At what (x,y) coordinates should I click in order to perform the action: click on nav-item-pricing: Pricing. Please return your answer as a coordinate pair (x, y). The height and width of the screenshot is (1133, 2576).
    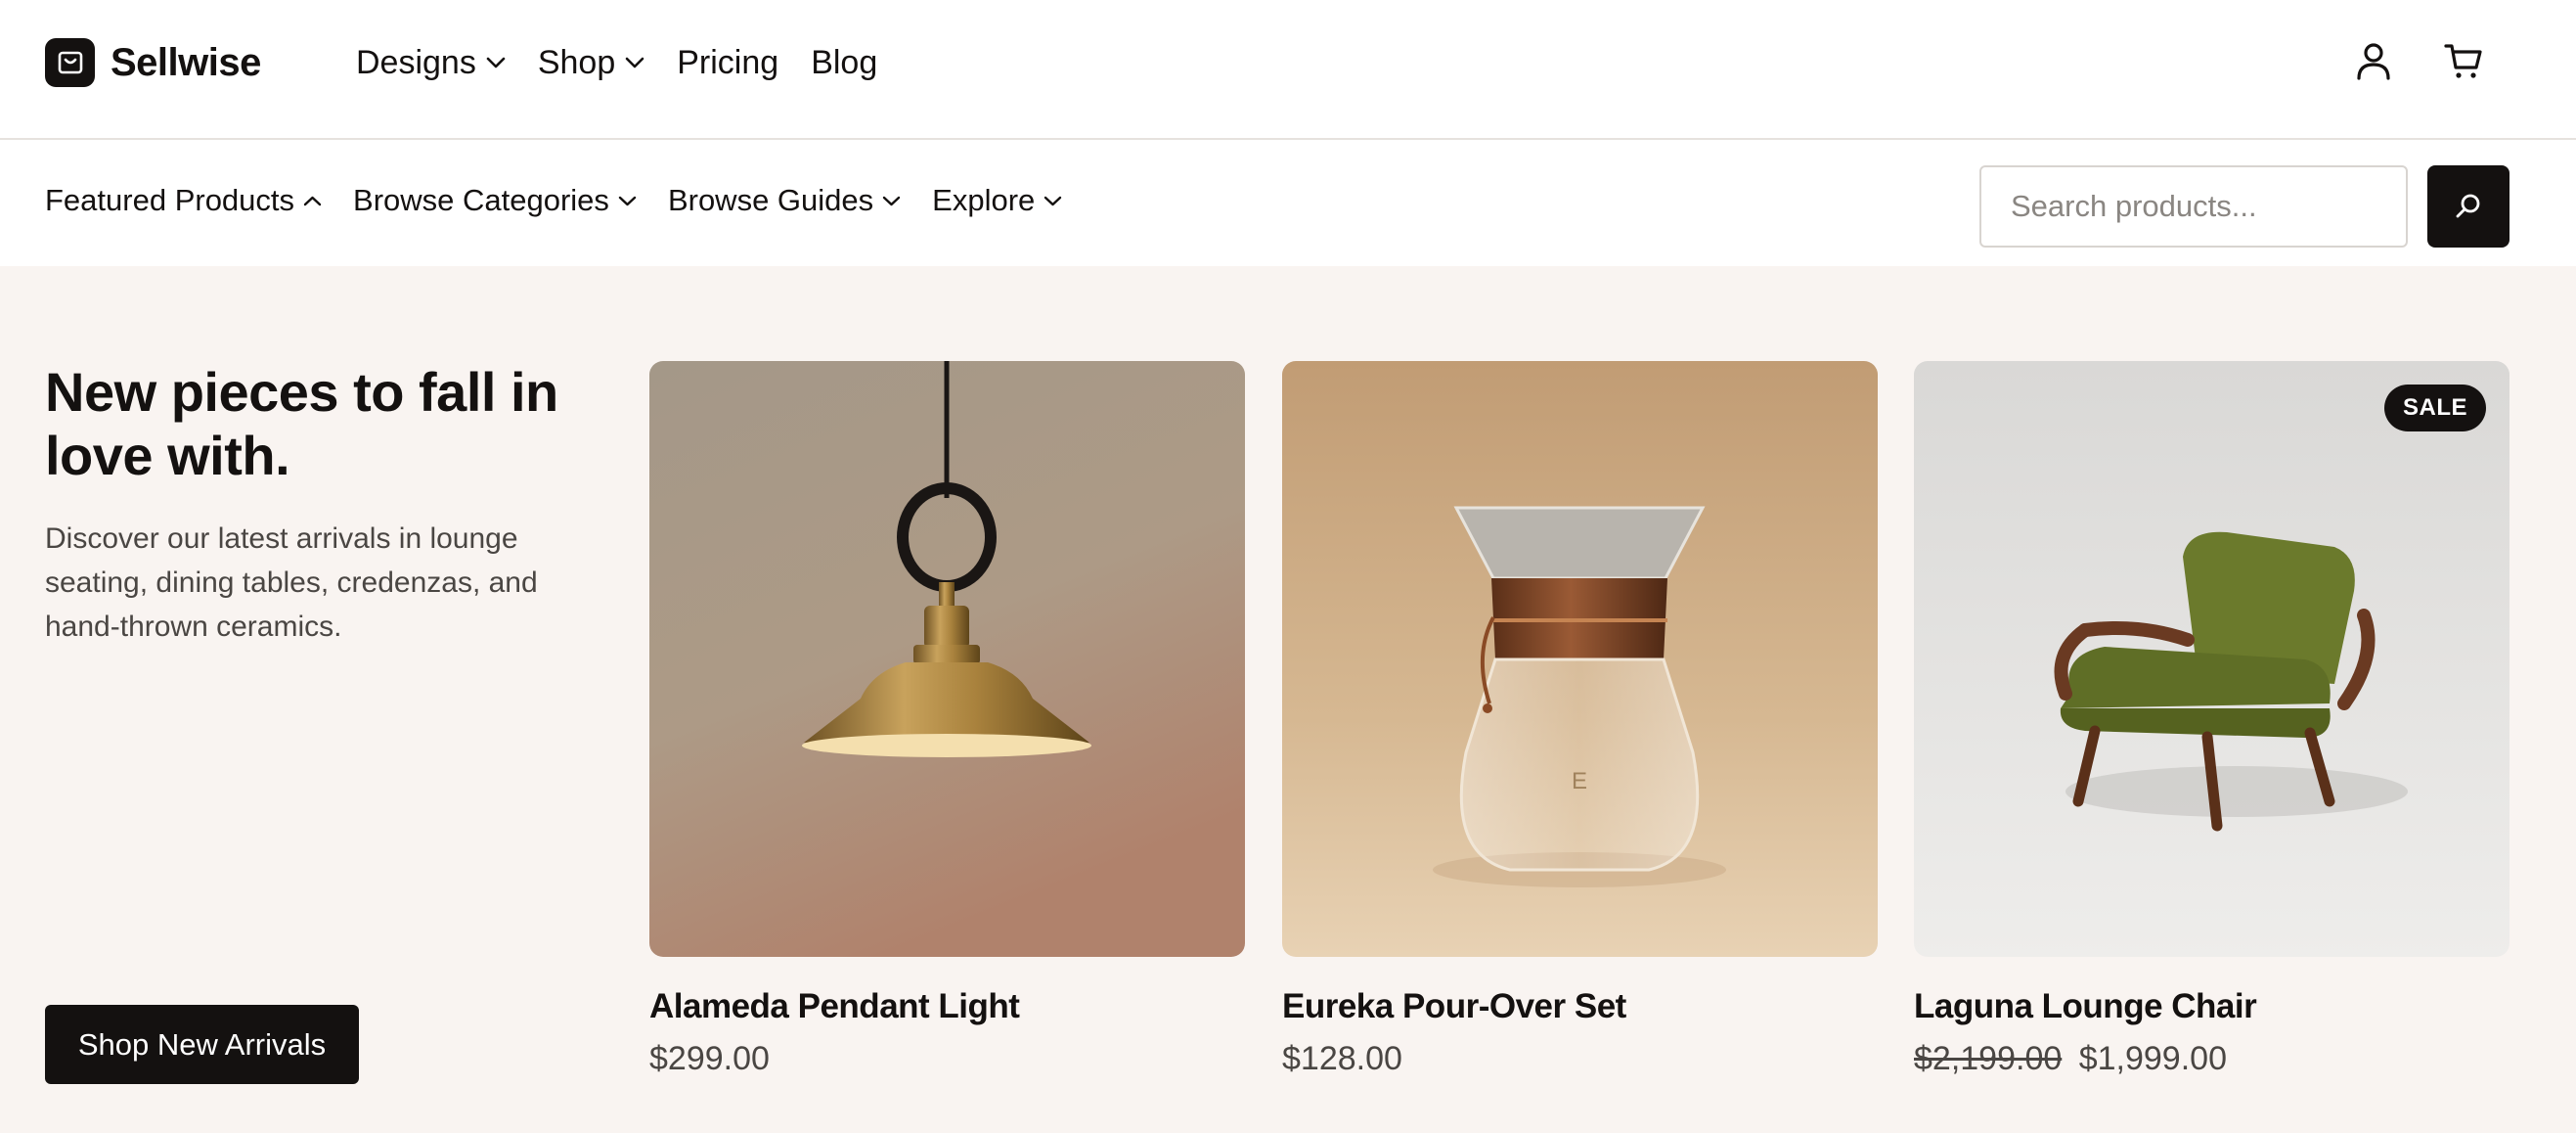
    Looking at the image, I should click on (727, 63).